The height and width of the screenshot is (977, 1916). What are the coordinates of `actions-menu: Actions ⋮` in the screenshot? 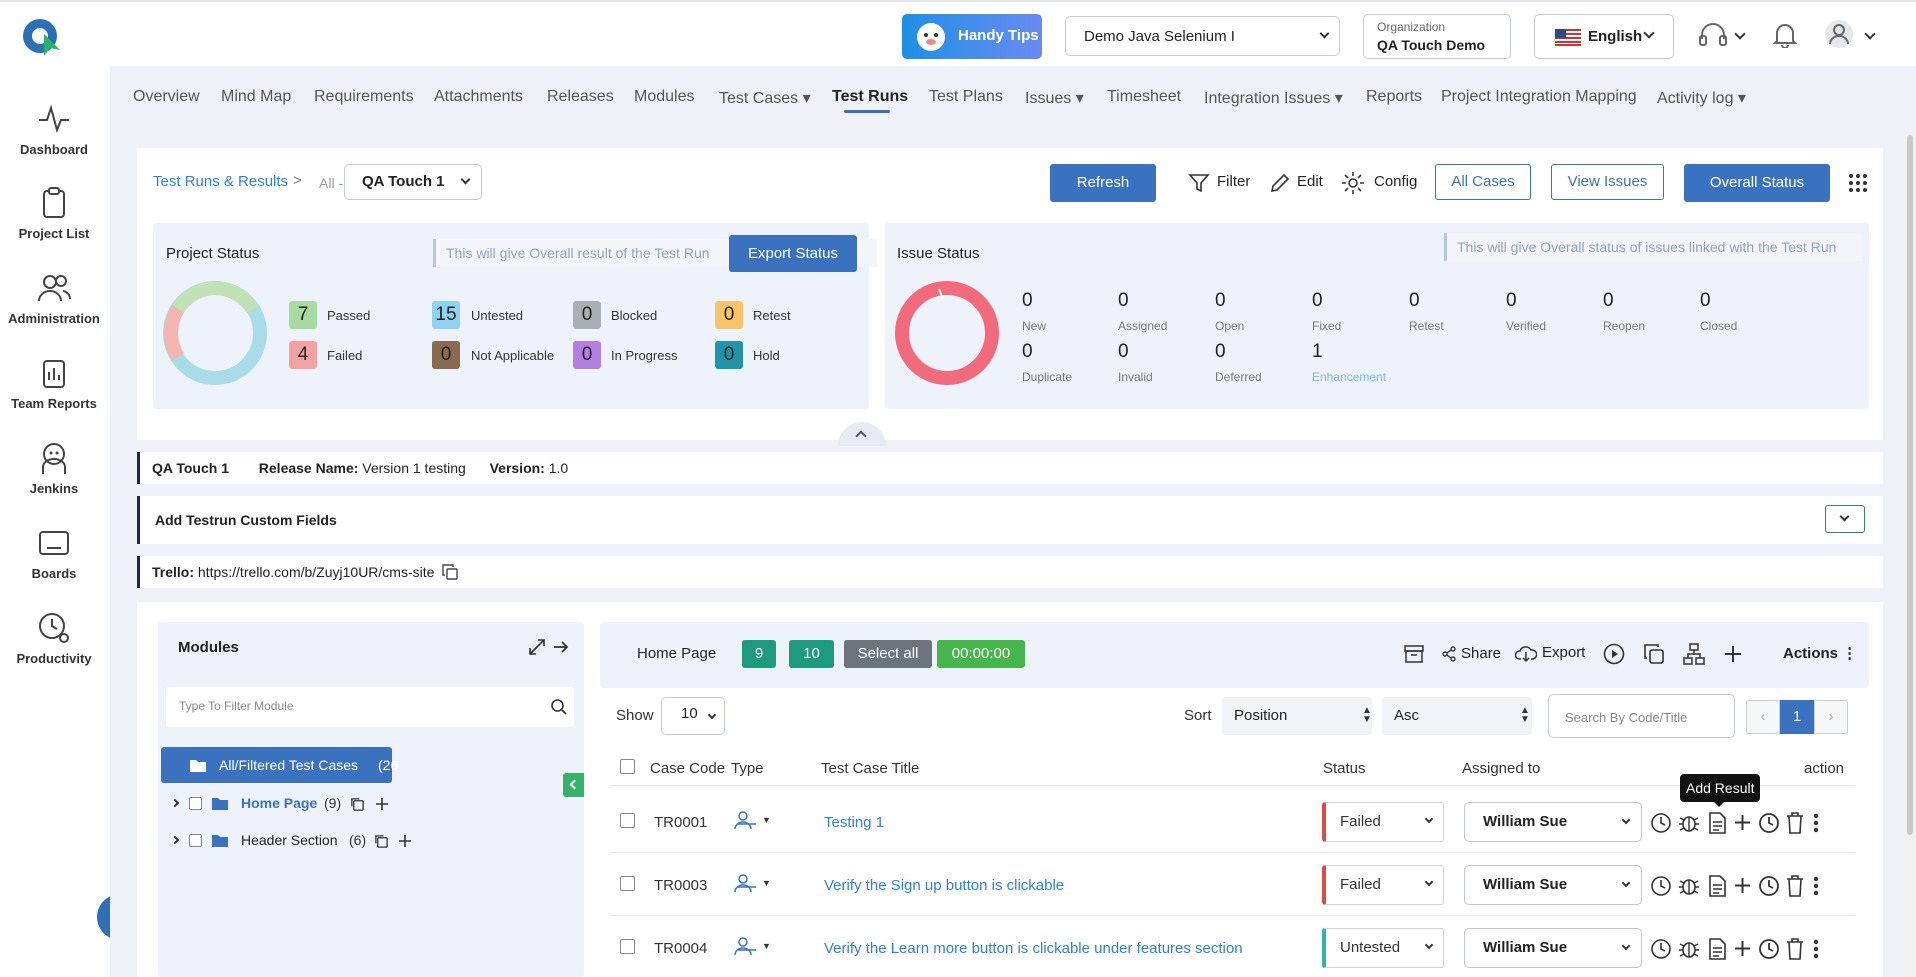 It's located at (1820, 653).